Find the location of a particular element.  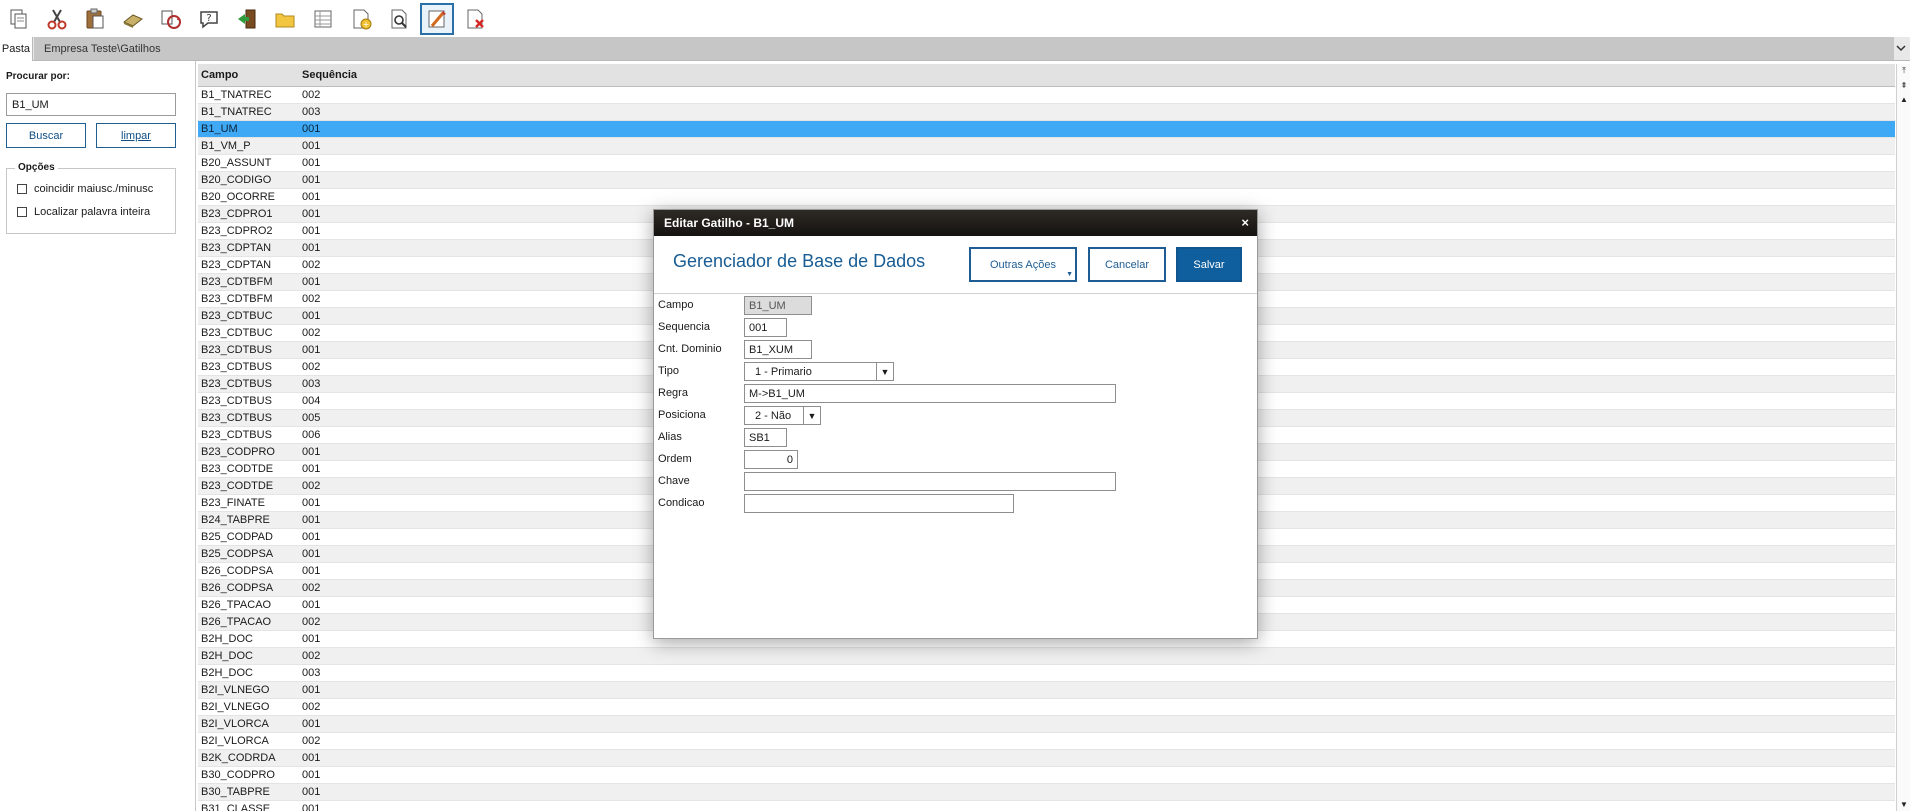

tab-pasta: Pasta is located at coordinates (16, 49).